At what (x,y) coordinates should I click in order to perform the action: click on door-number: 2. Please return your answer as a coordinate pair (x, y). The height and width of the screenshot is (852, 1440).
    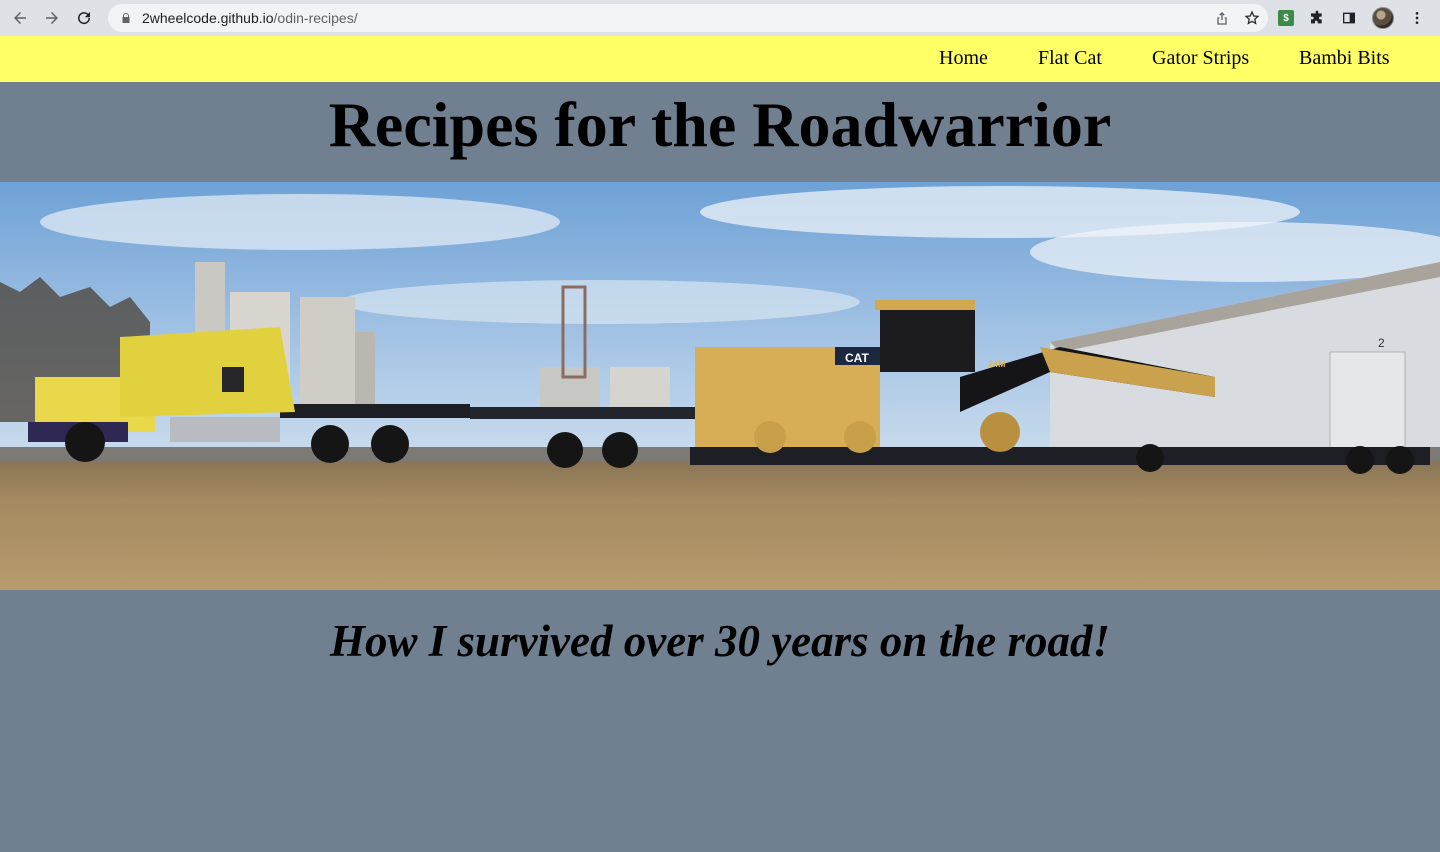
    Looking at the image, I should click on (1381, 343).